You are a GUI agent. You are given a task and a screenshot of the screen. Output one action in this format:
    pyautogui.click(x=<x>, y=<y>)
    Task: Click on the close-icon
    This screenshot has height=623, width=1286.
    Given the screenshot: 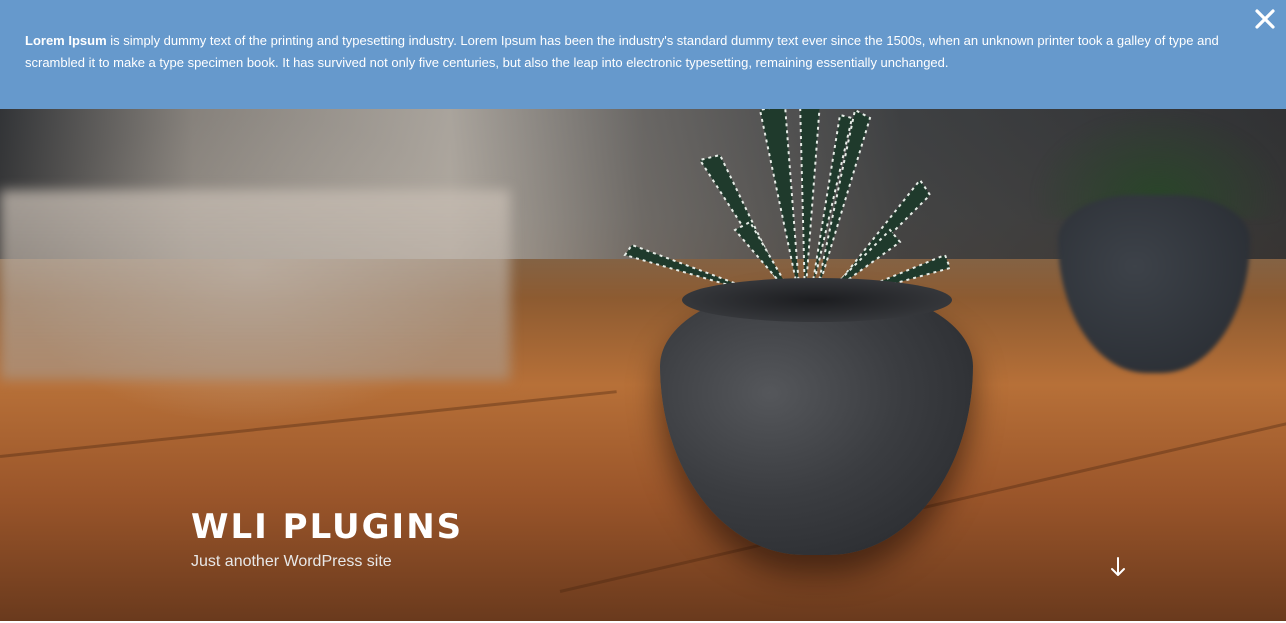 What is the action you would take?
    pyautogui.click(x=1265, y=19)
    